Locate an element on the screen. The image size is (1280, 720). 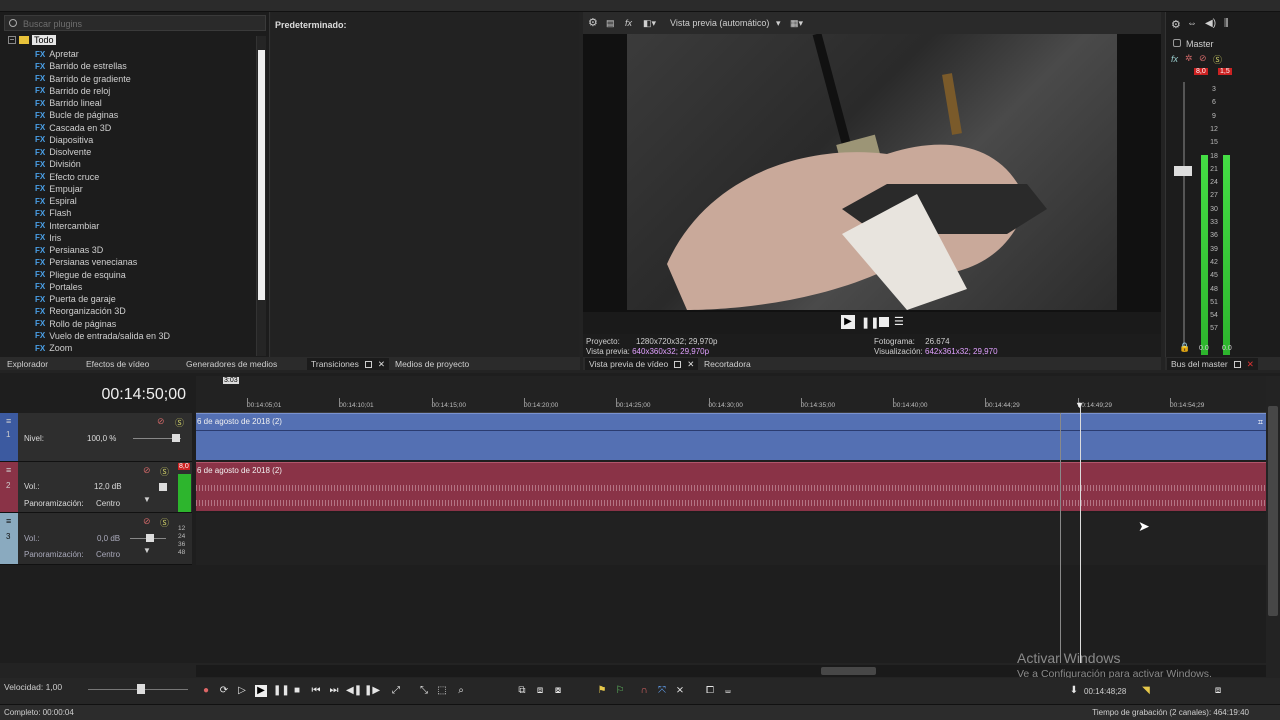
go-end-icon: ⏭ is located at coordinates (334, 691).